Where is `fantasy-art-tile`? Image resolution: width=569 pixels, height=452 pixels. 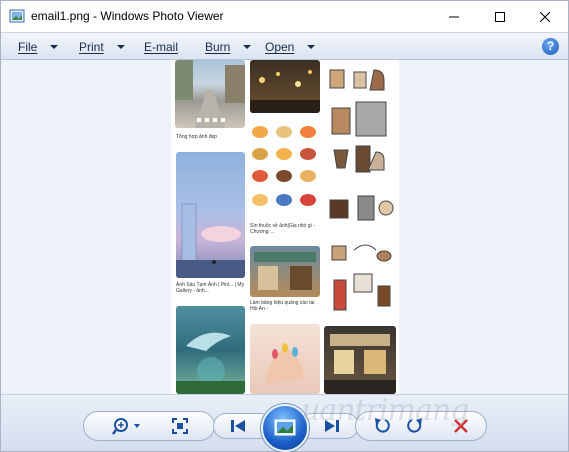
fantasy-art-tile is located at coordinates (210, 350).